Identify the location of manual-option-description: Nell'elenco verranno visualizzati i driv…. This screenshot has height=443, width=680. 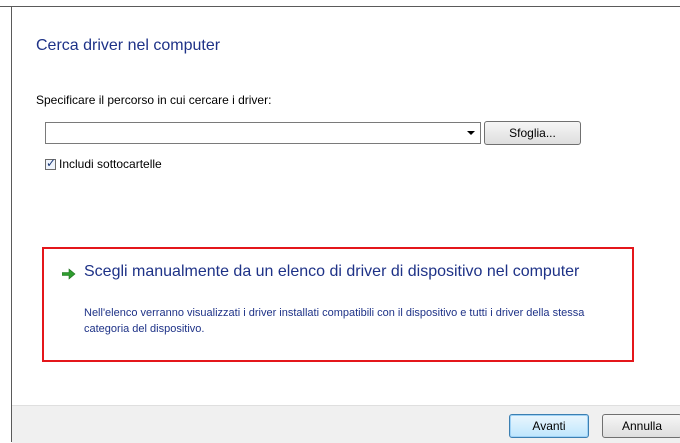
(334, 321).